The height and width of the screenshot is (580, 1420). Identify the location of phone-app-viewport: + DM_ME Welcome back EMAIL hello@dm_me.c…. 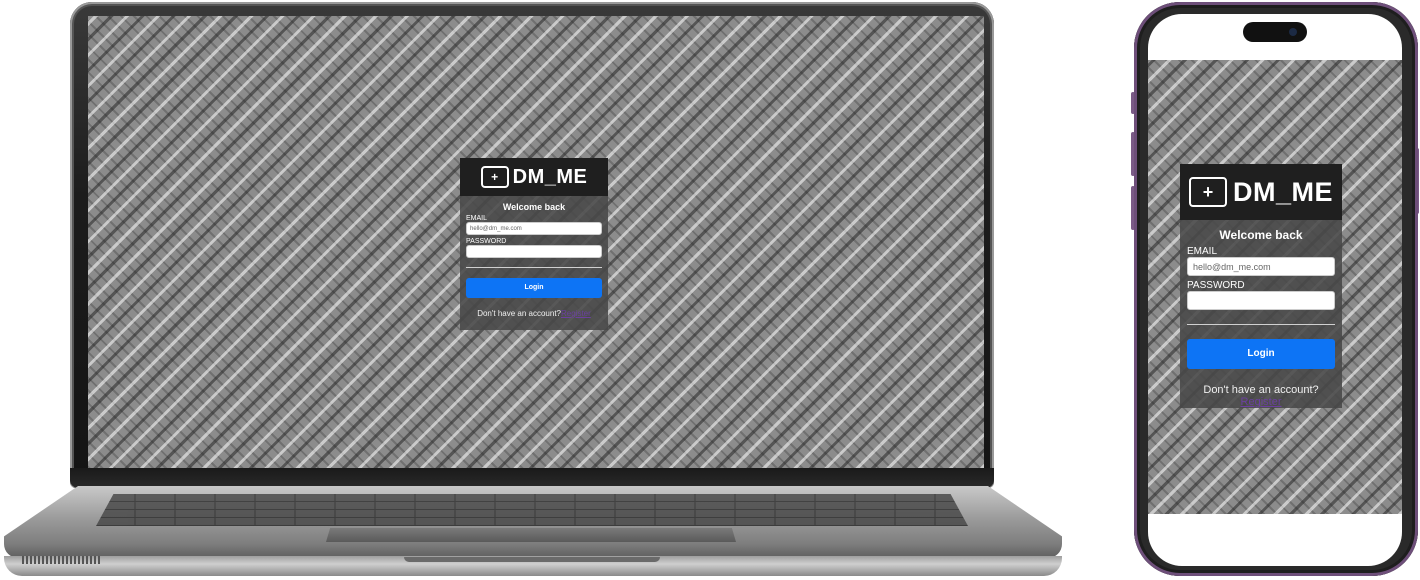
(1275, 287).